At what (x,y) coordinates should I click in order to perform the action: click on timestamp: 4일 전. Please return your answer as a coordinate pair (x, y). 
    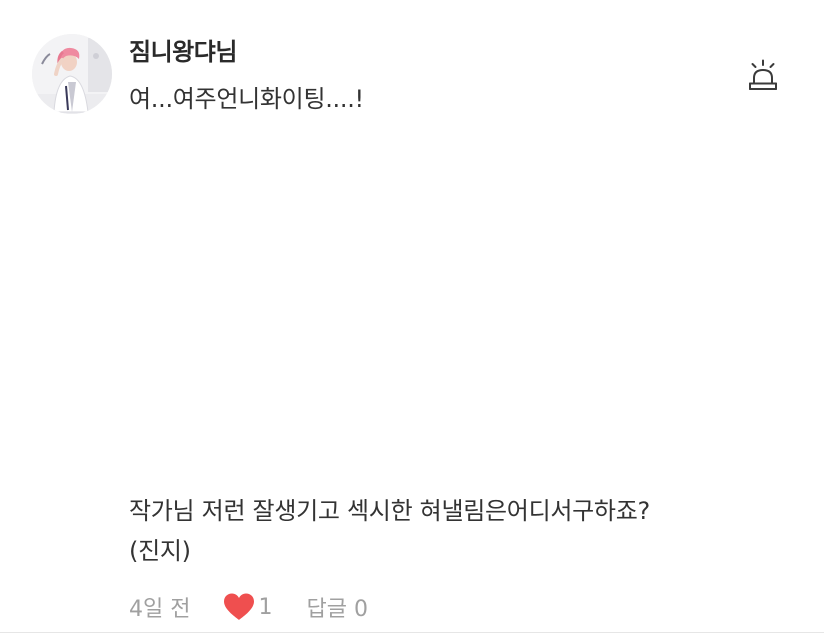
    Looking at the image, I should click on (160, 609).